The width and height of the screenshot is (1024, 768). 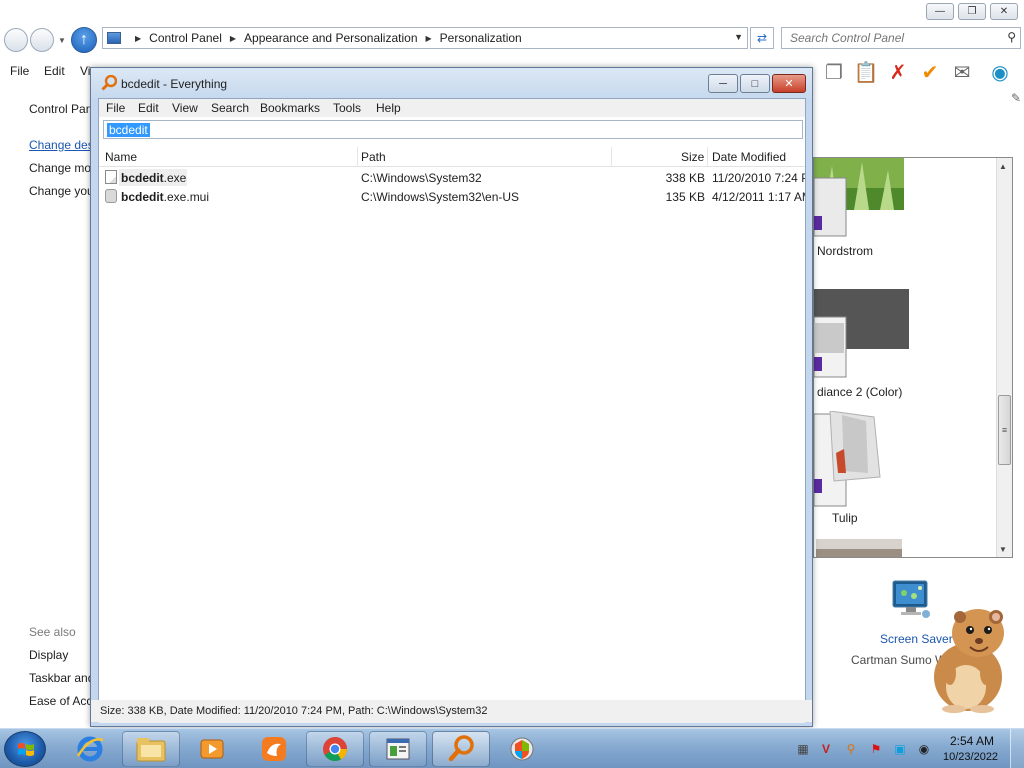 I want to click on result-name: bcdedit.exe, so click(x=153, y=178).